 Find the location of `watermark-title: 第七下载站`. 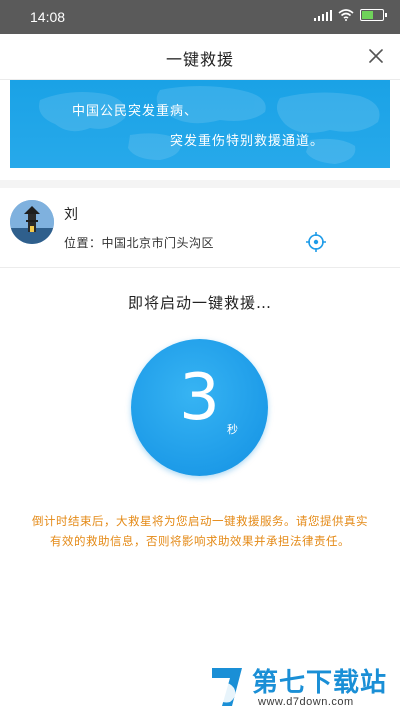

watermark-title: 第七下载站 is located at coordinates (320, 683).